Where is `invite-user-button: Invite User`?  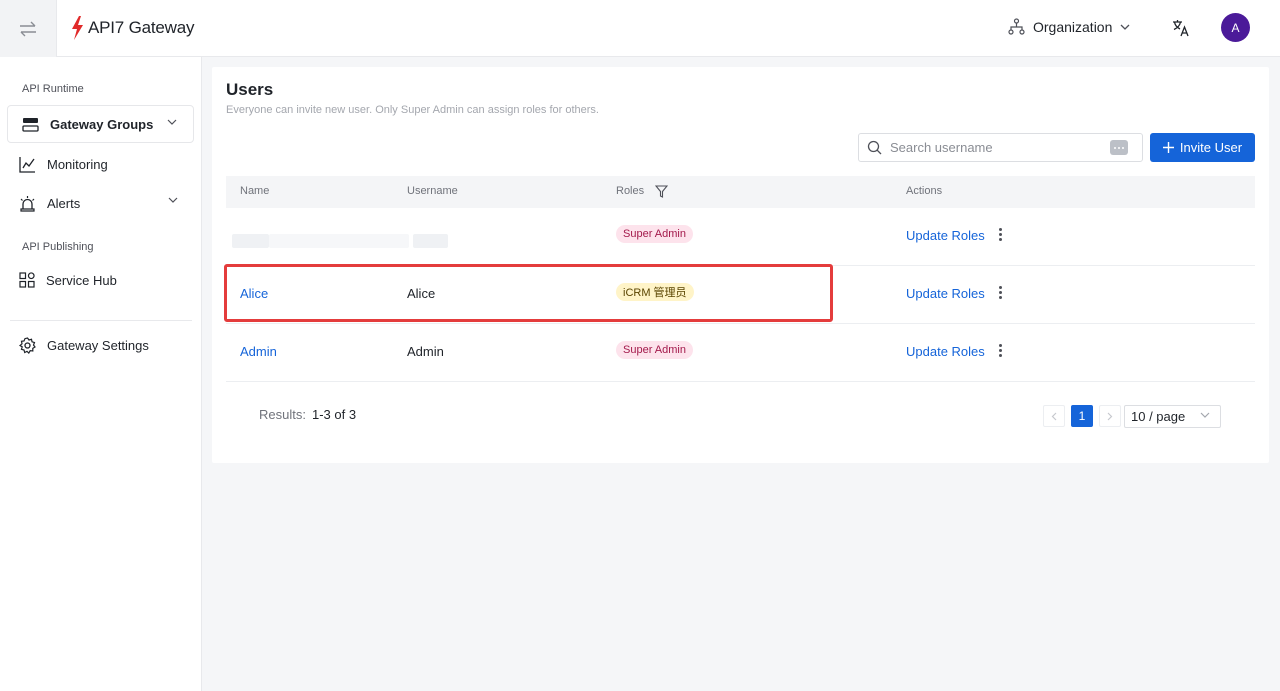 invite-user-button: Invite User is located at coordinates (1202, 147).